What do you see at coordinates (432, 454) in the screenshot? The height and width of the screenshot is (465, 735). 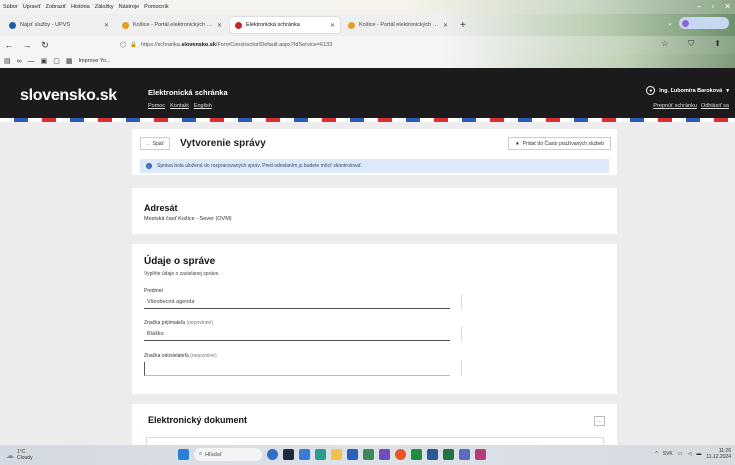 I see `word-icon` at bounding box center [432, 454].